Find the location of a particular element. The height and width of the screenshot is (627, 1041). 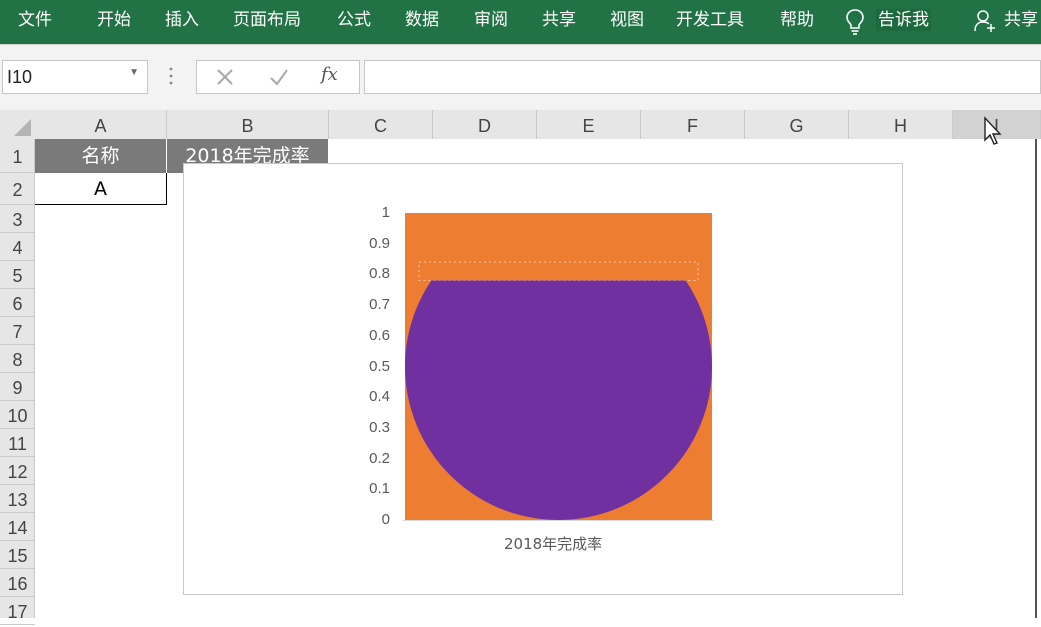

insert-function-button: fx is located at coordinates (329, 74).